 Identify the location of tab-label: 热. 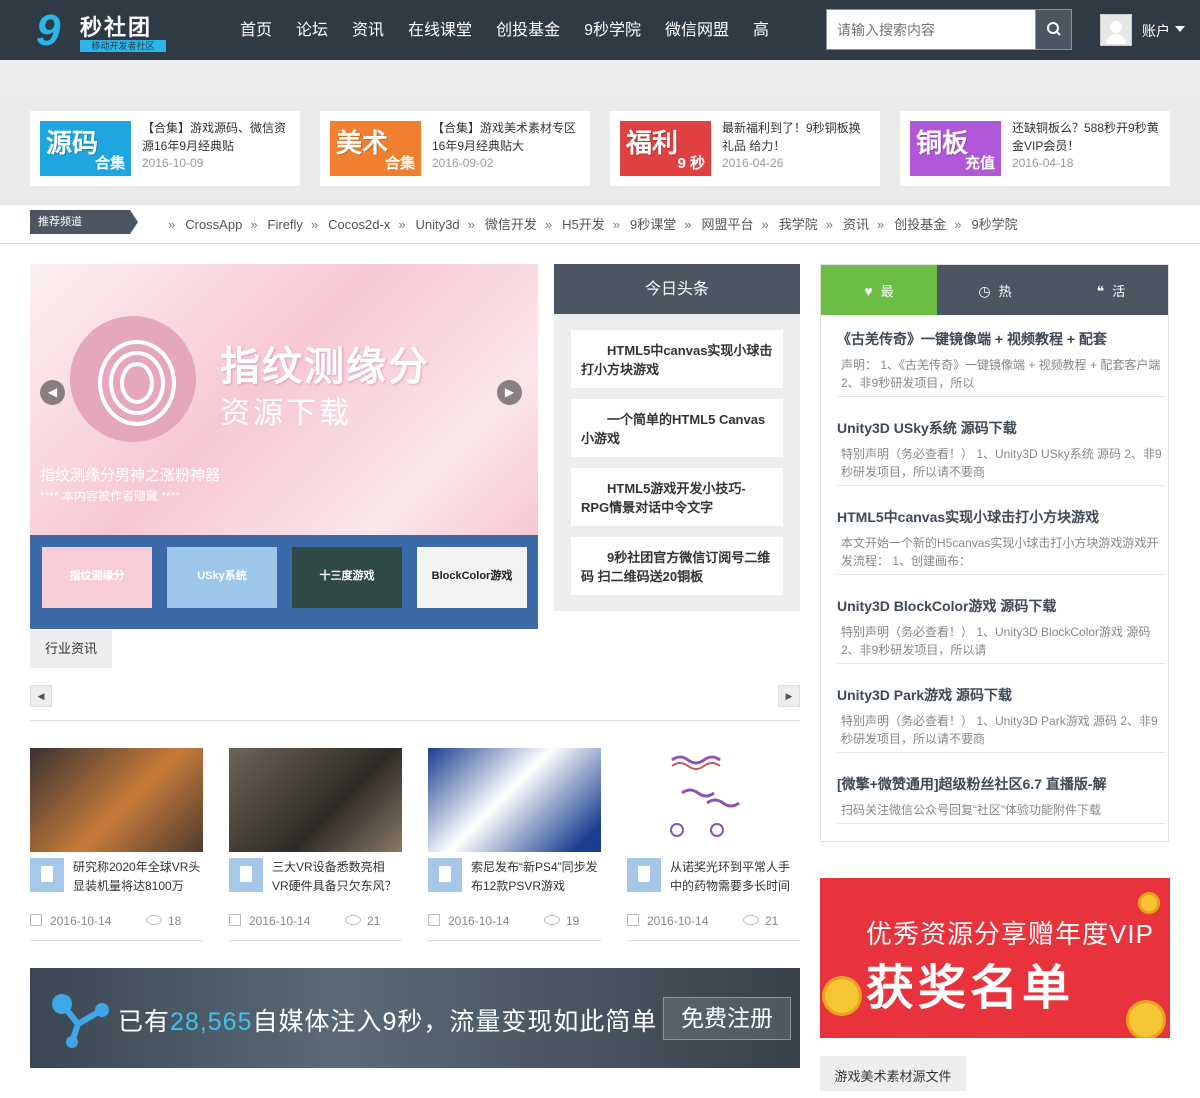
(1005, 291).